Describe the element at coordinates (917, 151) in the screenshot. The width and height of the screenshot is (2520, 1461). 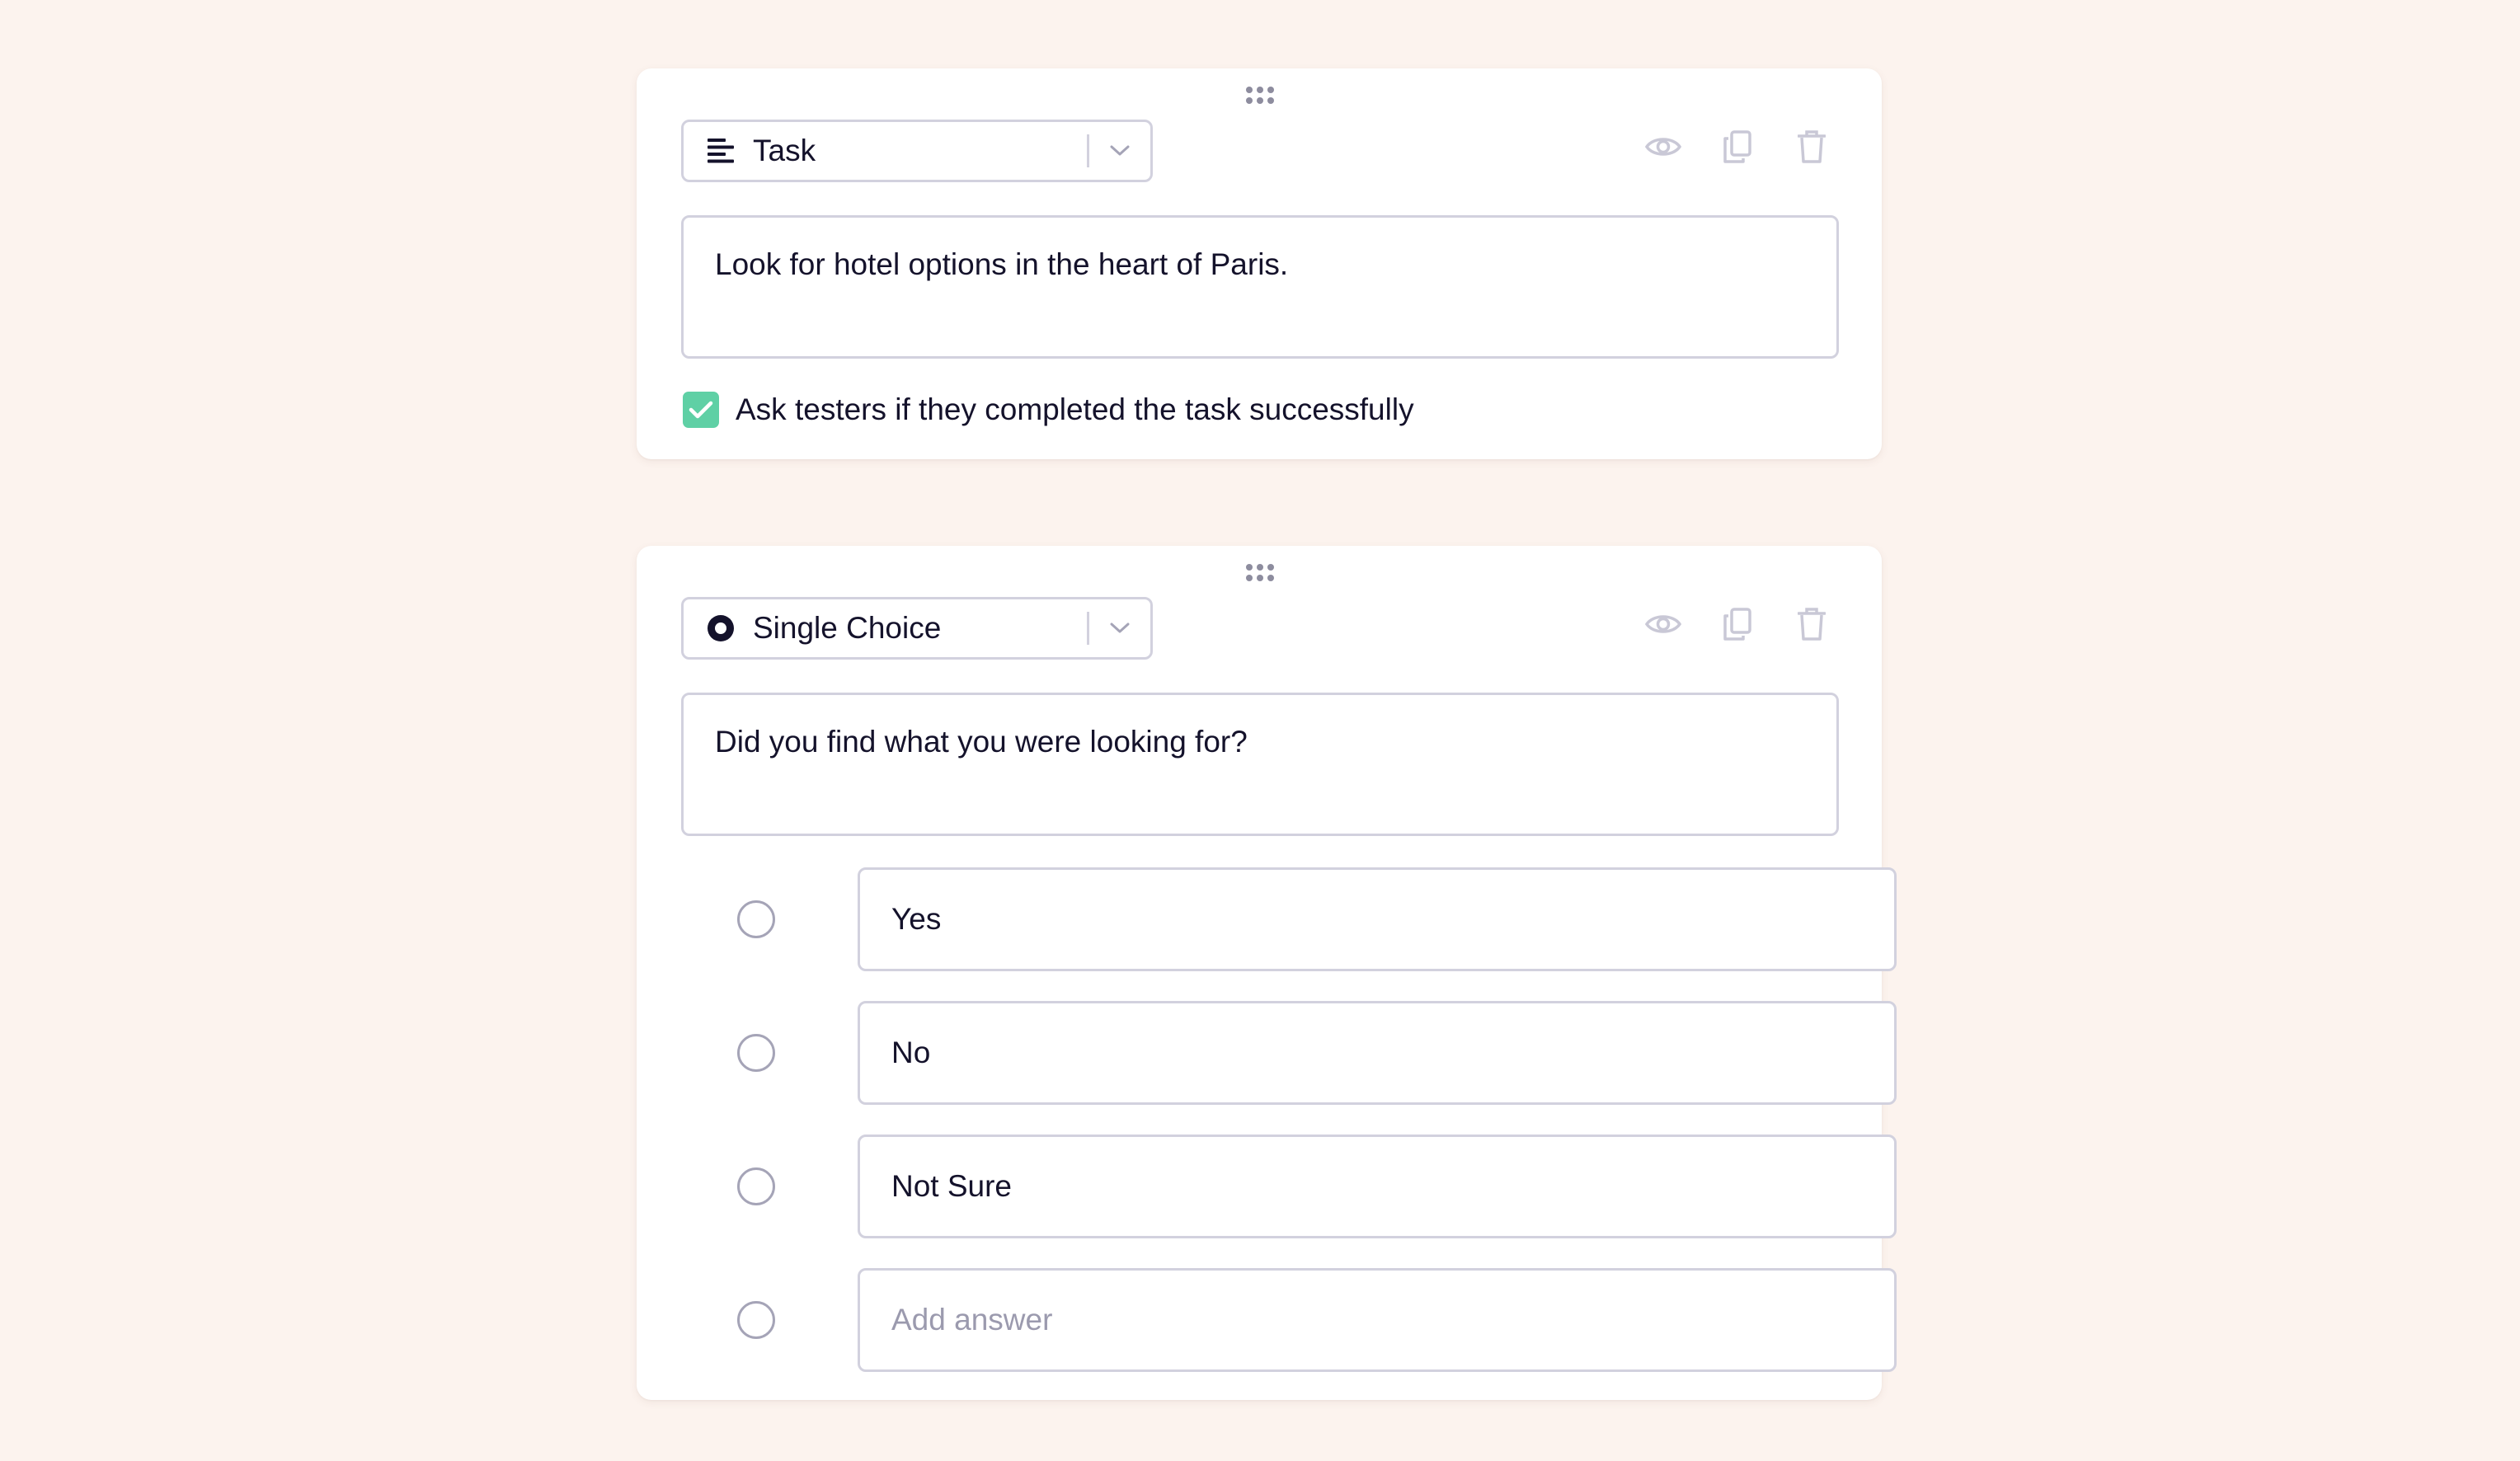
I see `question-type-select: Task` at that location.